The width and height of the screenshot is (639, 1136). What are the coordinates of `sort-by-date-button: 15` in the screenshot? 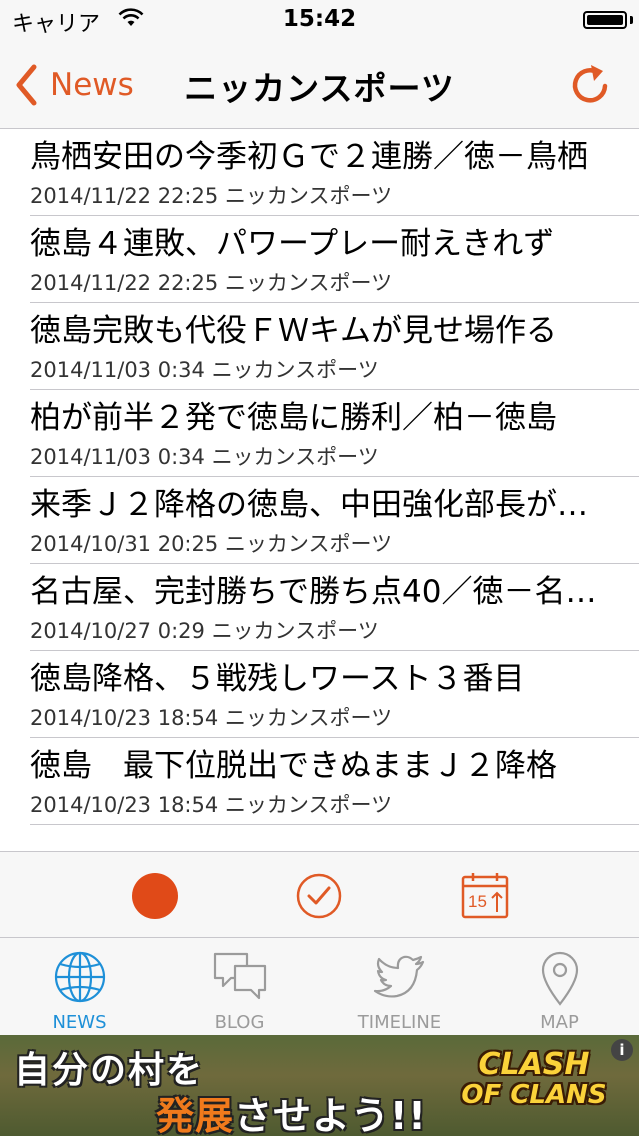 It's located at (485, 896).